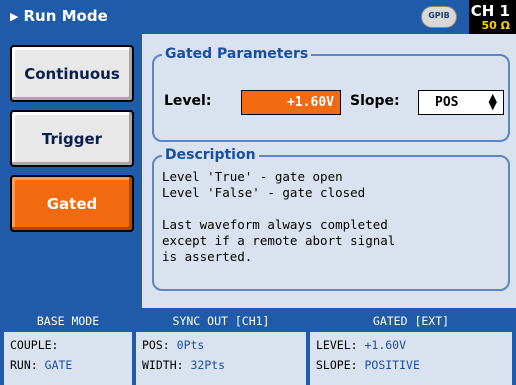 The image size is (516, 385). Describe the element at coordinates (163, 365) in the screenshot. I see `width-label: WIDTH:` at that location.